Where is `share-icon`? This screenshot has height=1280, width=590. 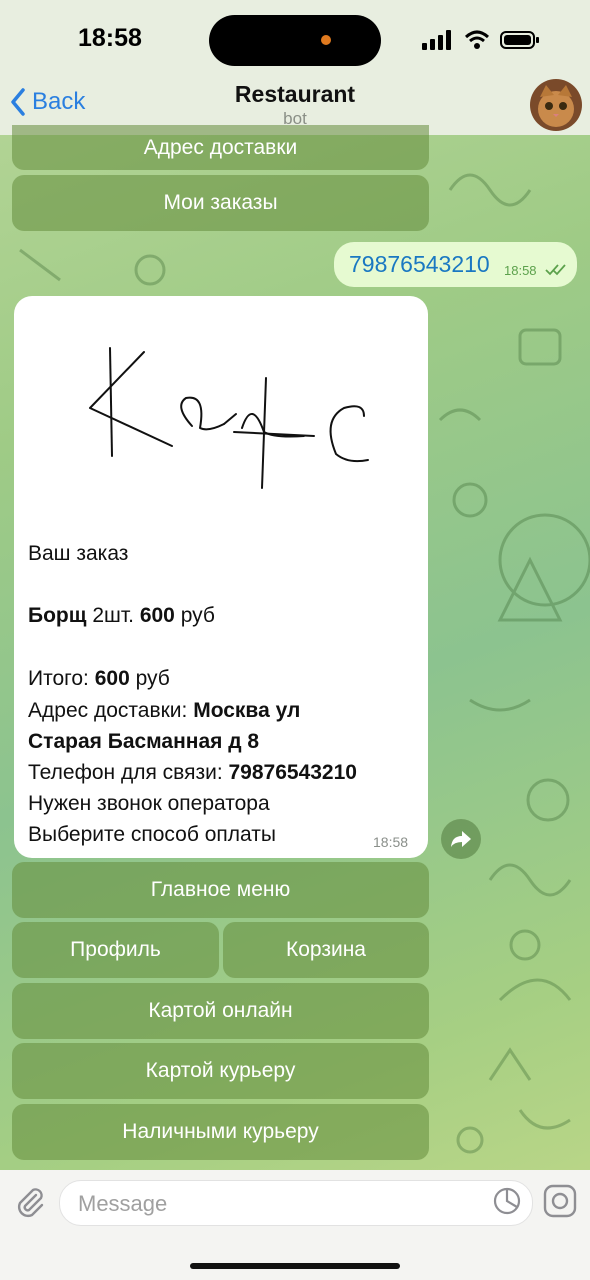 share-icon is located at coordinates (461, 839).